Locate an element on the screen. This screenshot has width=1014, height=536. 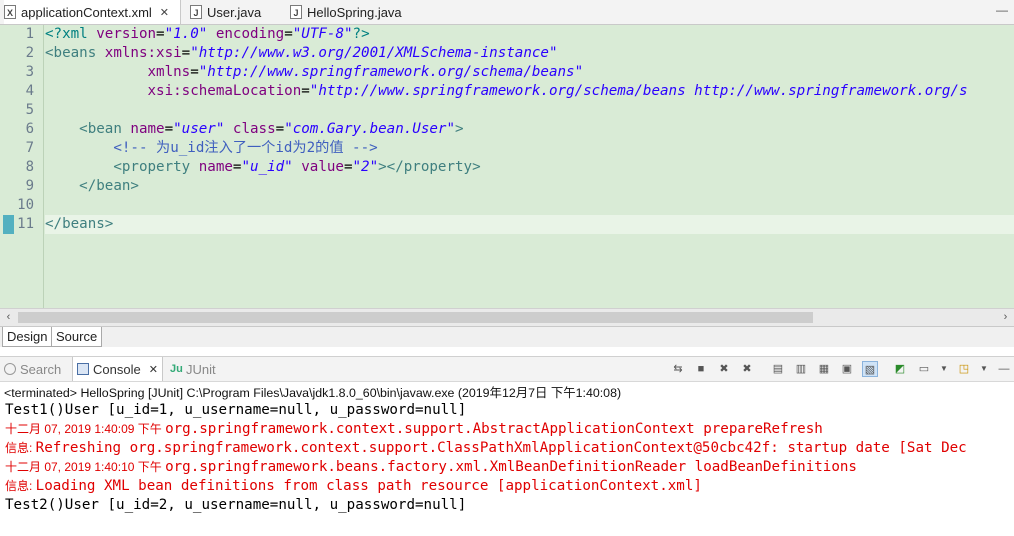
tab-label: JUnit is located at coordinates (201, 369).